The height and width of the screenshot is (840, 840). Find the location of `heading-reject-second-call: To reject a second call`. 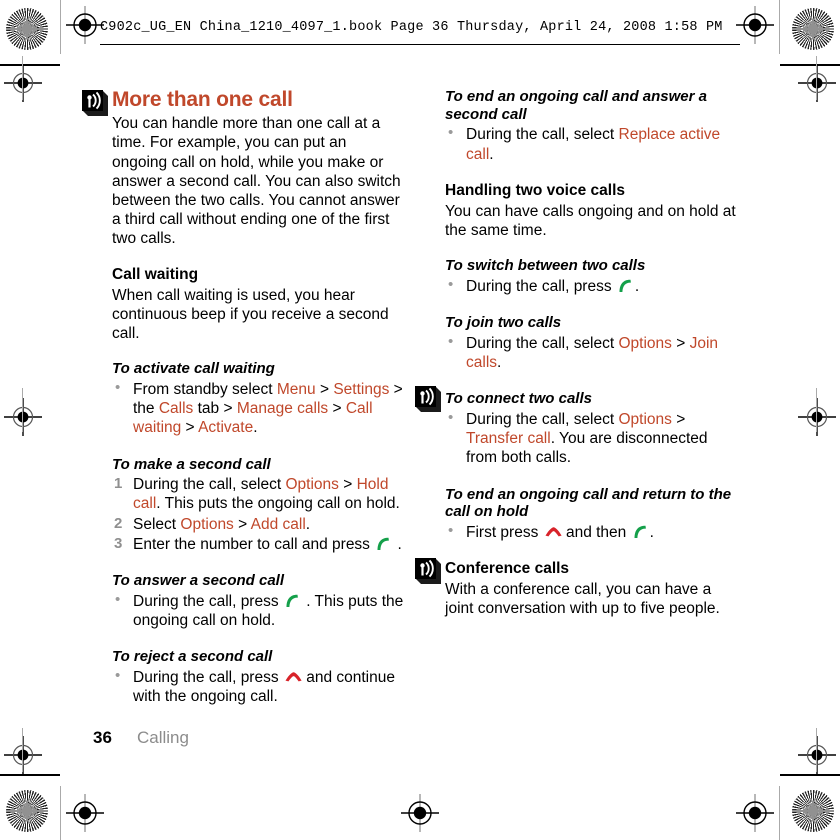

heading-reject-second-call: To reject a second call is located at coordinates (192, 657).